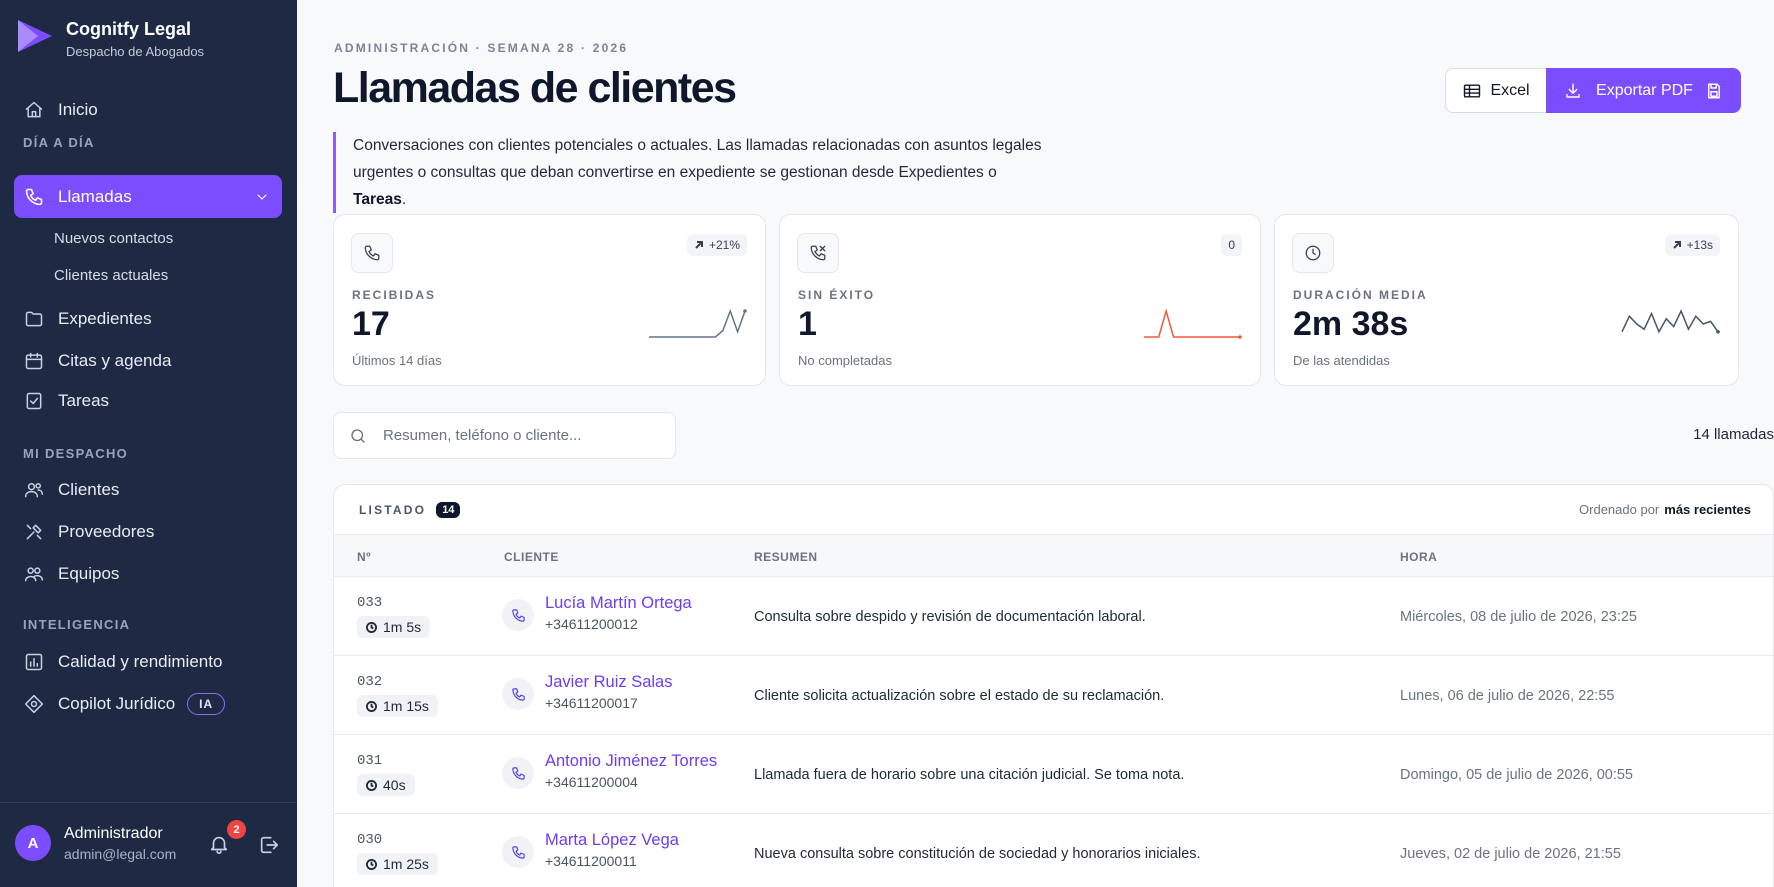 This screenshot has height=887, width=1774. Describe the element at coordinates (236, 829) in the screenshot. I see `notification-count-badge: 2` at that location.